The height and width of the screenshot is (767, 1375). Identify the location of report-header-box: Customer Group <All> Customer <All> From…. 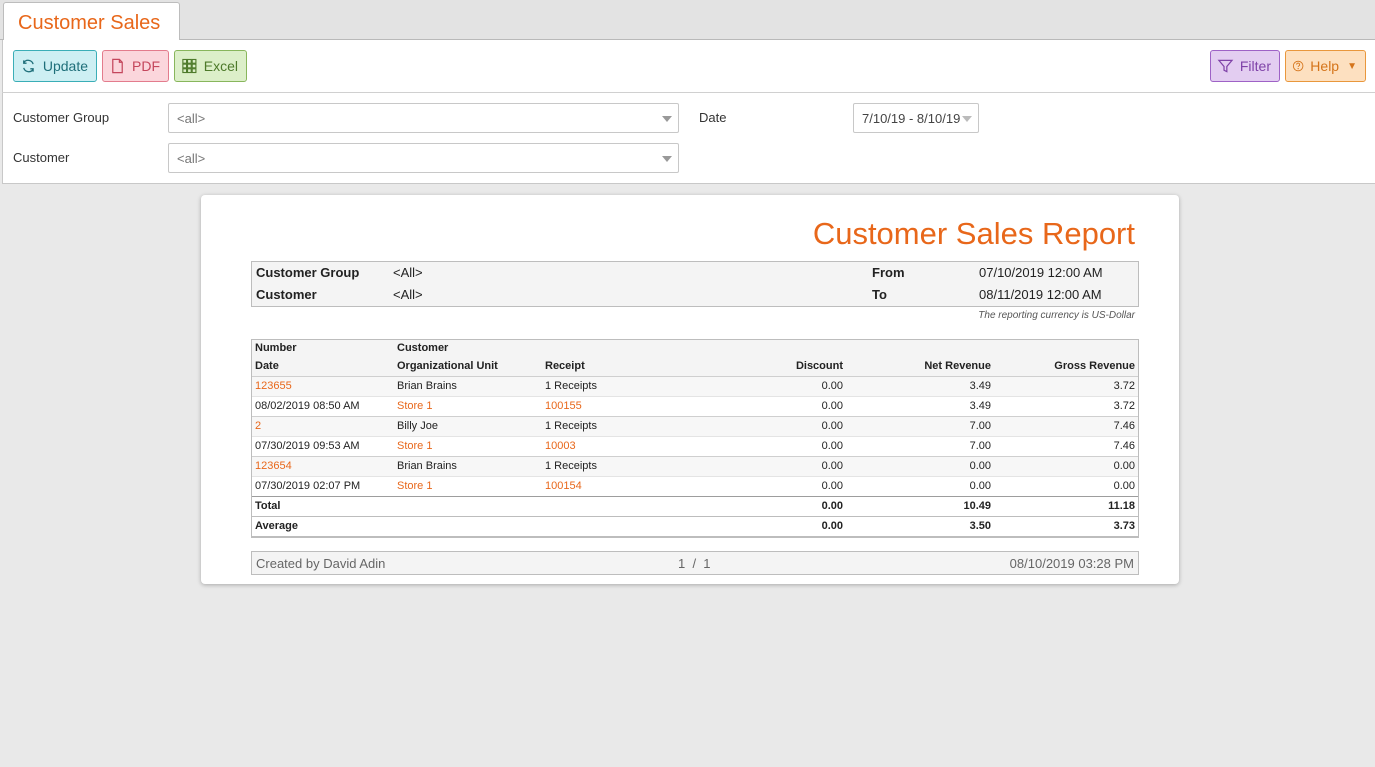
(695, 284).